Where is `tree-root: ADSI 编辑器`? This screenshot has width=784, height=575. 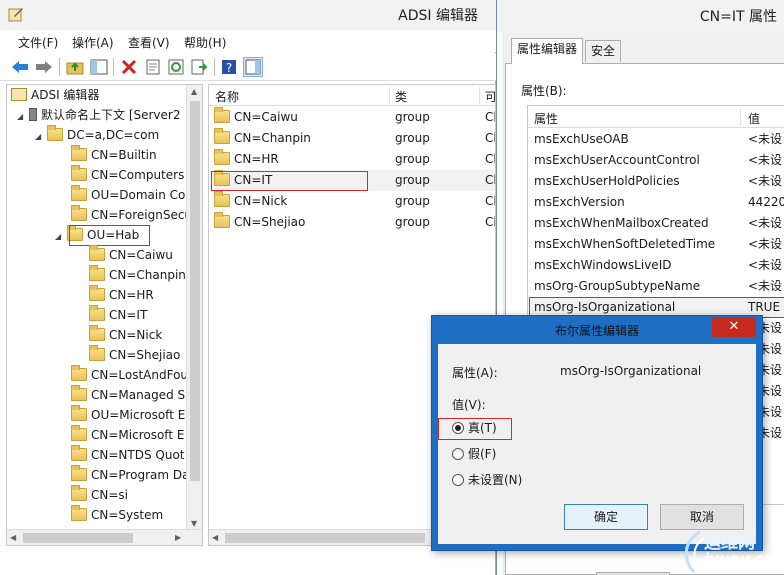 tree-root: ADSI 编辑器 is located at coordinates (55, 95).